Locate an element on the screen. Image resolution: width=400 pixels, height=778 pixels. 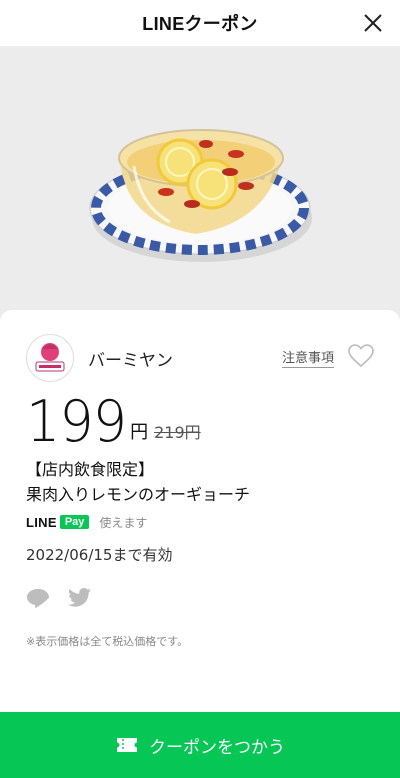
line-pay-badge: Pay is located at coordinates (74, 522).